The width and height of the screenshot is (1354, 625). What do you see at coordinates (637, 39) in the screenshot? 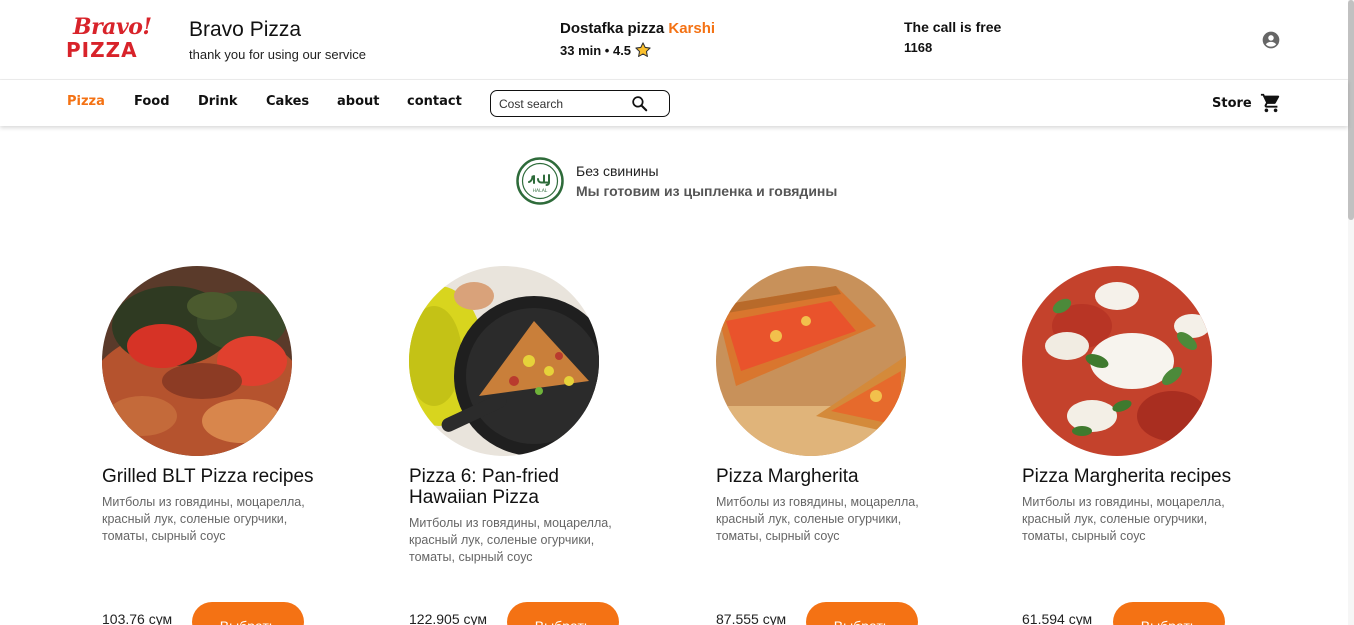
I see `delivery-info: Dostafka pizza Karshi 33 min • 4.5` at bounding box center [637, 39].